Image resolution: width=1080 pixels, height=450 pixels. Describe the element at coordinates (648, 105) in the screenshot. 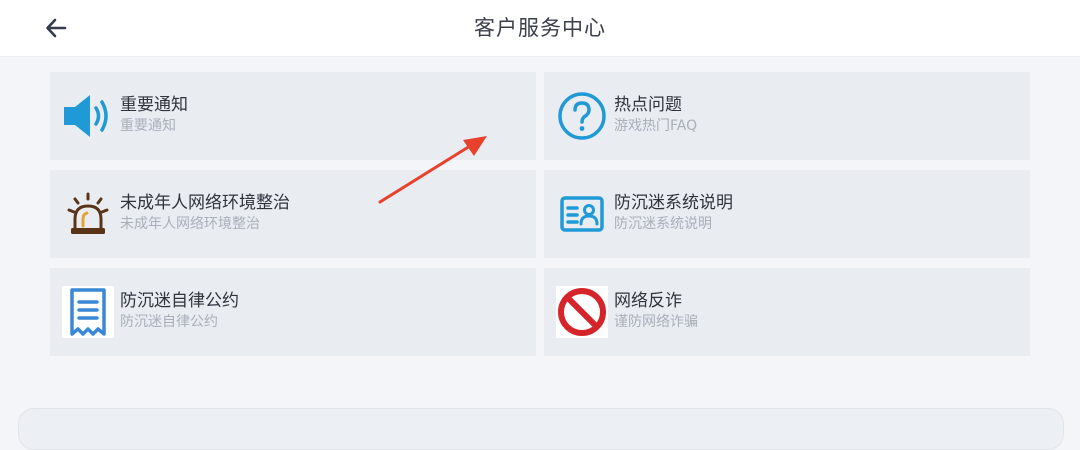

I see `card-title: 热点问题` at that location.